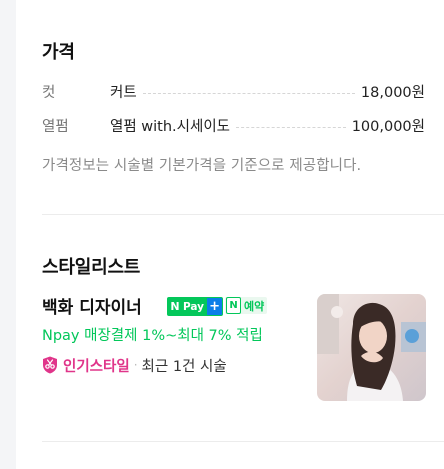  I want to click on npay-label: Pay, so click(195, 306).